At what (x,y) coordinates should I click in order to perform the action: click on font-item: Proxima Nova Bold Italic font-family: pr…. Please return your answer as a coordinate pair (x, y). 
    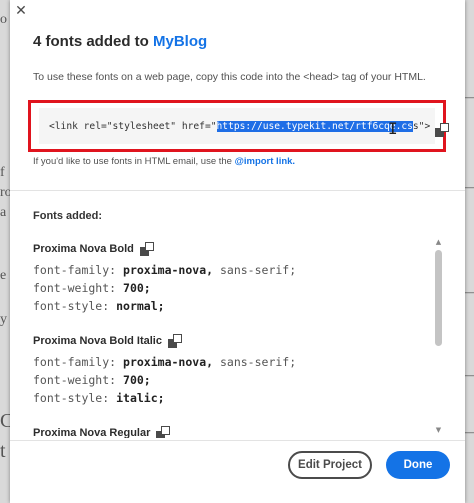
    Looking at the image, I should click on (164, 370).